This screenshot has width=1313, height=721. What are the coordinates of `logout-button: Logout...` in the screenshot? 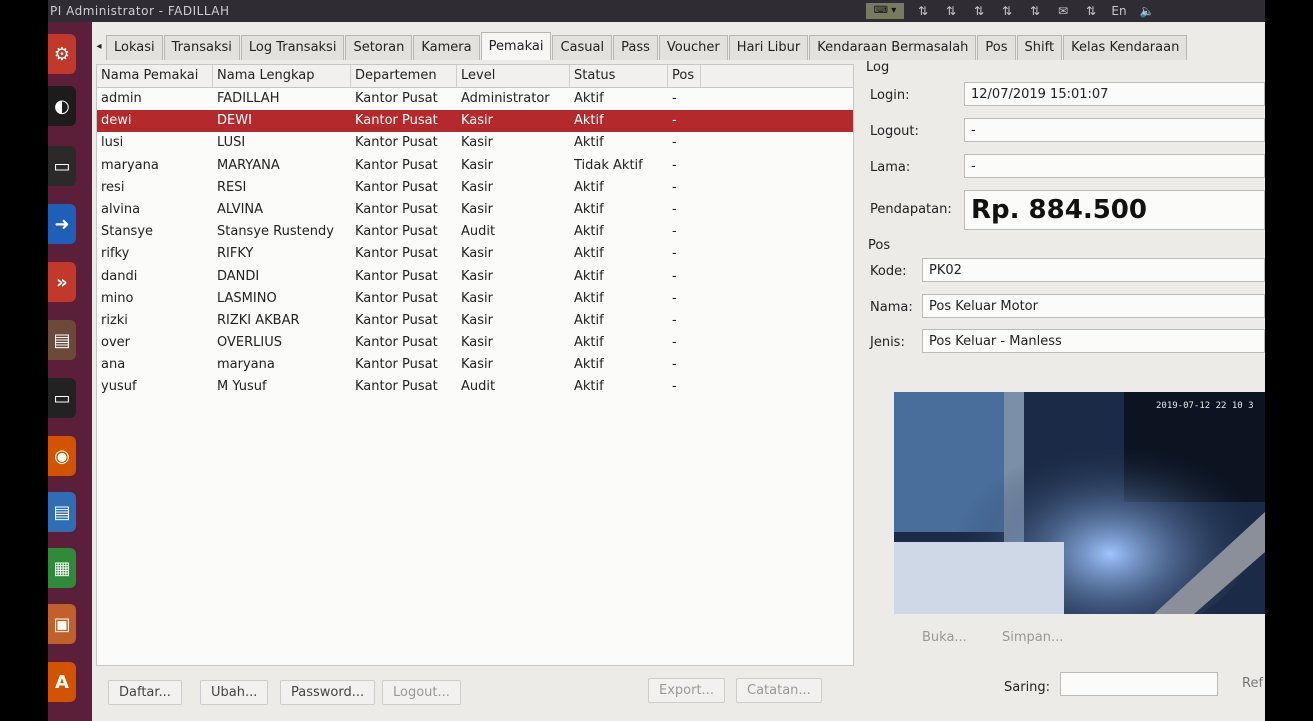 It's located at (421, 692).